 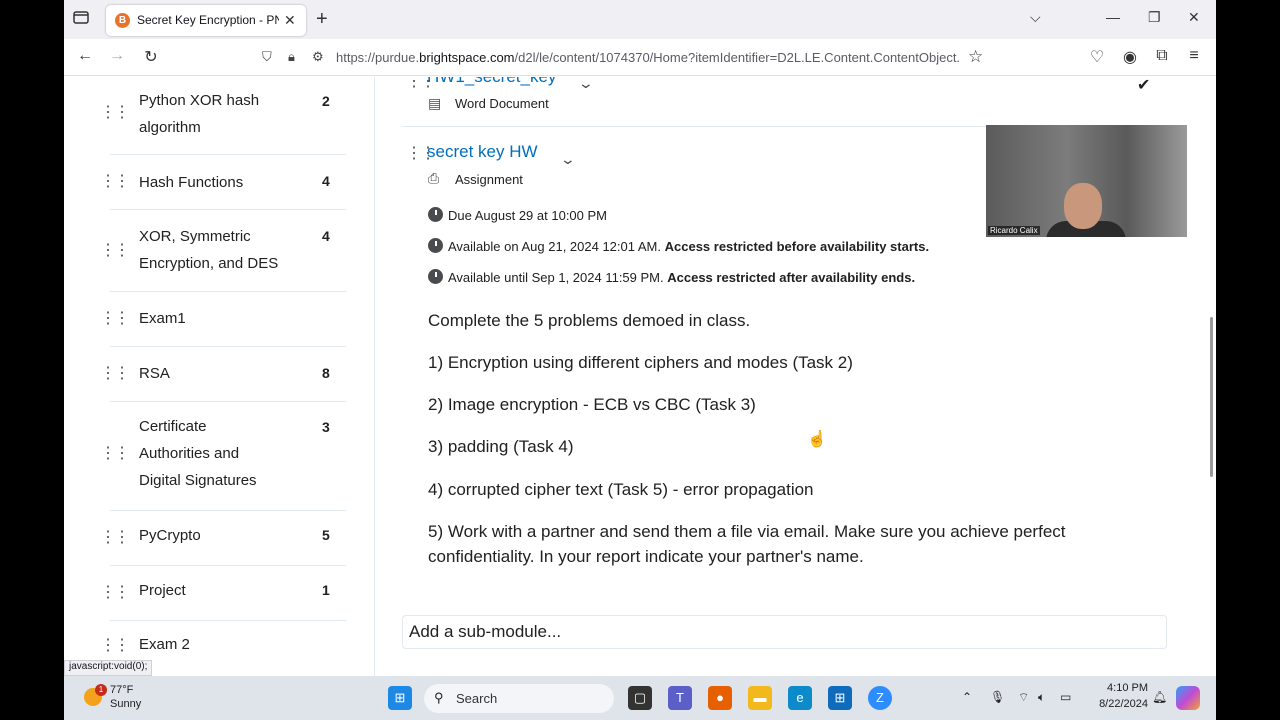 I want to click on task-view-icon: ▢, so click(x=640, y=698).